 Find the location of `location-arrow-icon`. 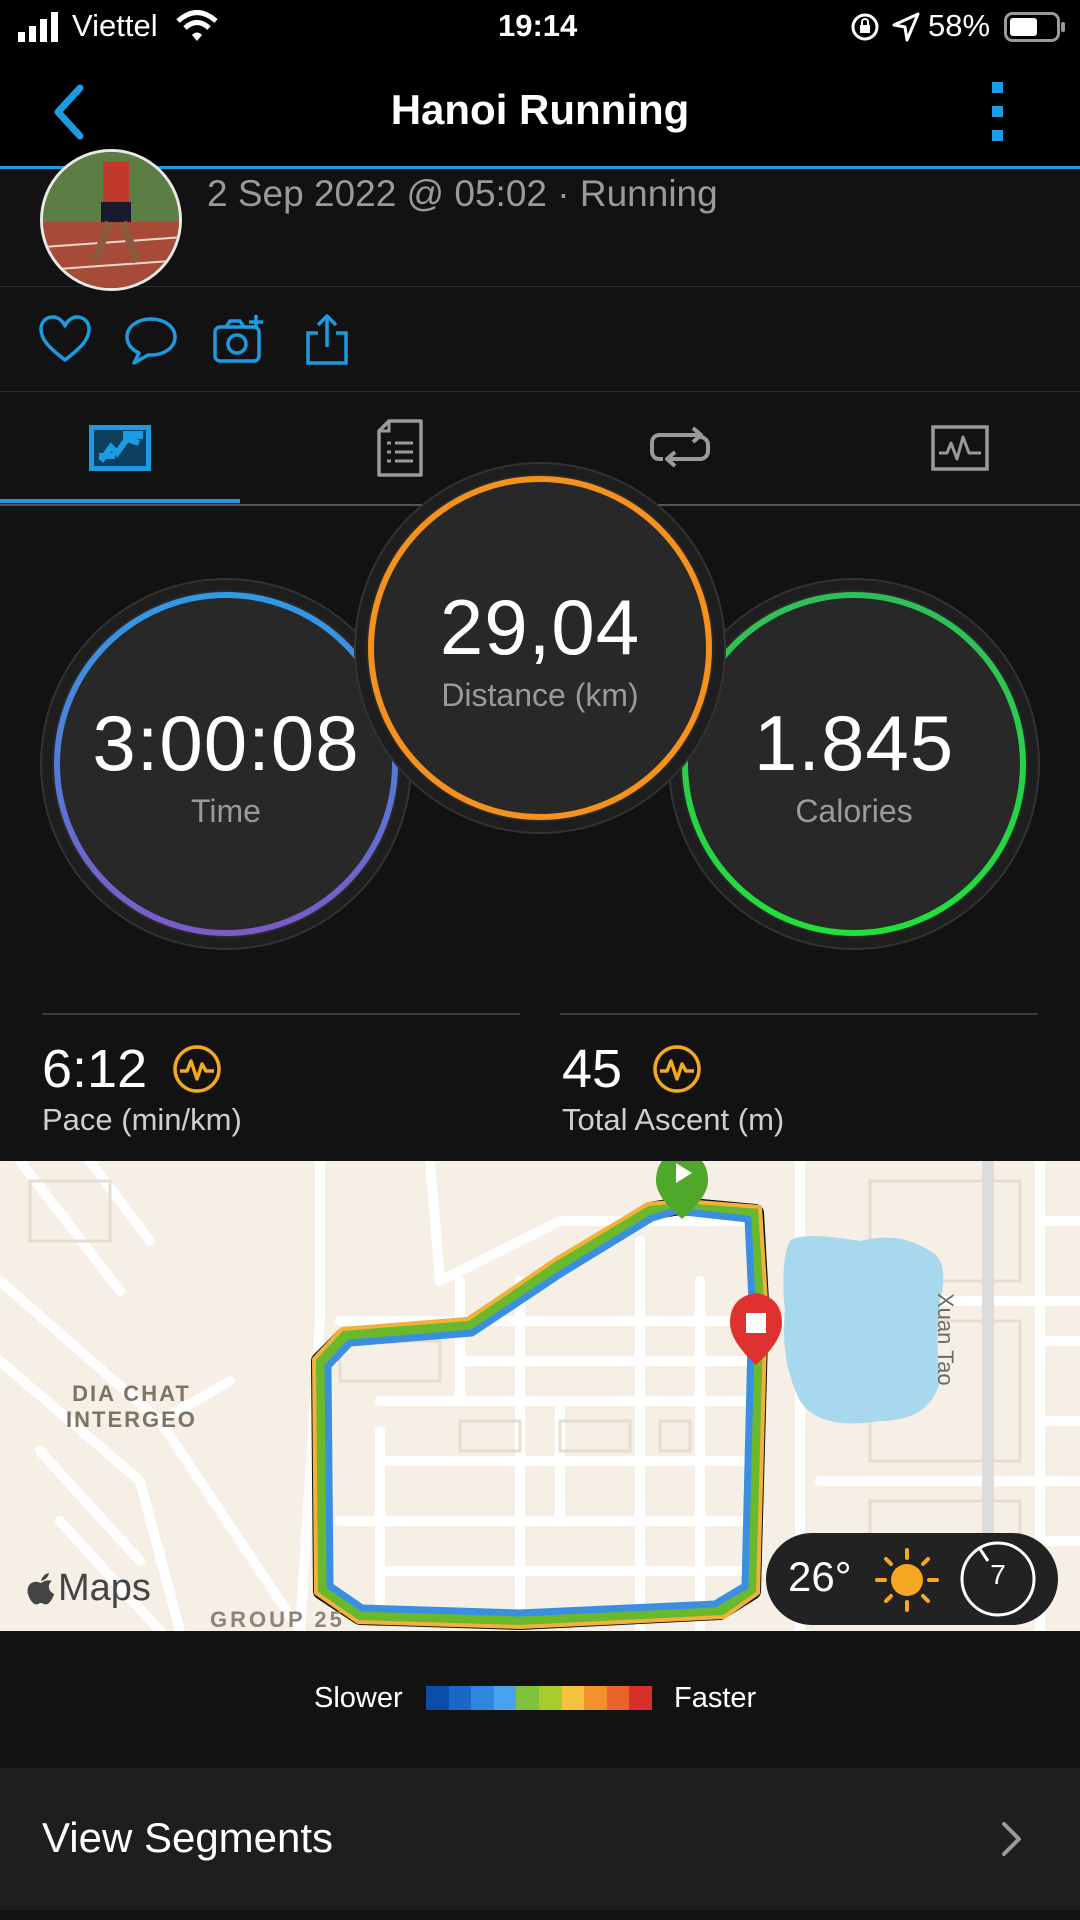

location-arrow-icon is located at coordinates (906, 27).